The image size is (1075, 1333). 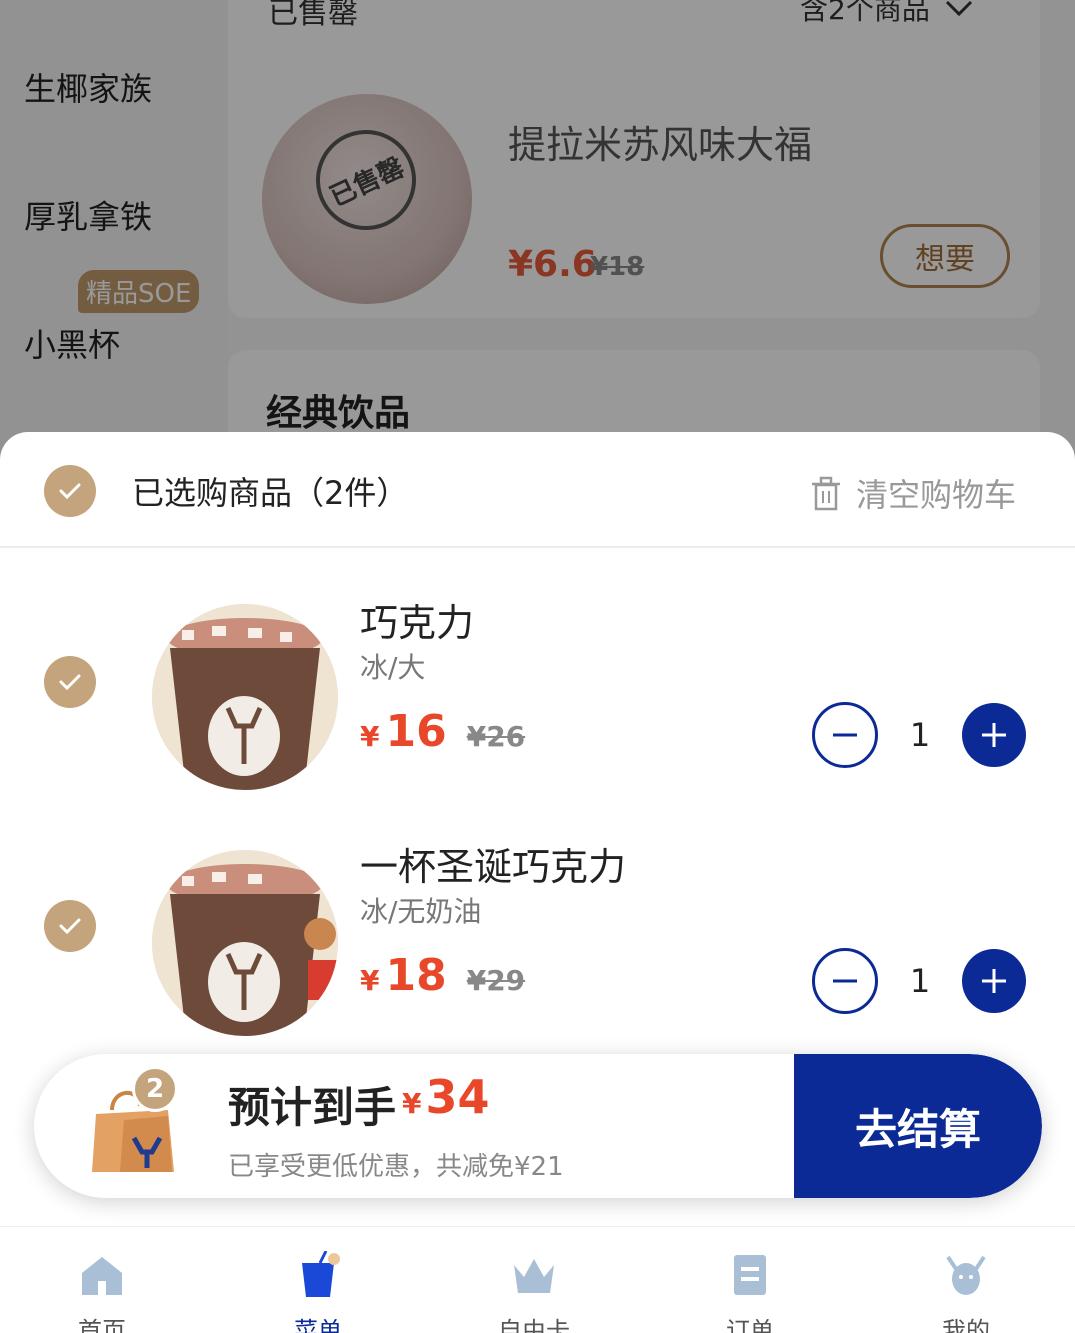 What do you see at coordinates (270, 493) in the screenshot?
I see `cart-title: 已选购商品（2件）` at bounding box center [270, 493].